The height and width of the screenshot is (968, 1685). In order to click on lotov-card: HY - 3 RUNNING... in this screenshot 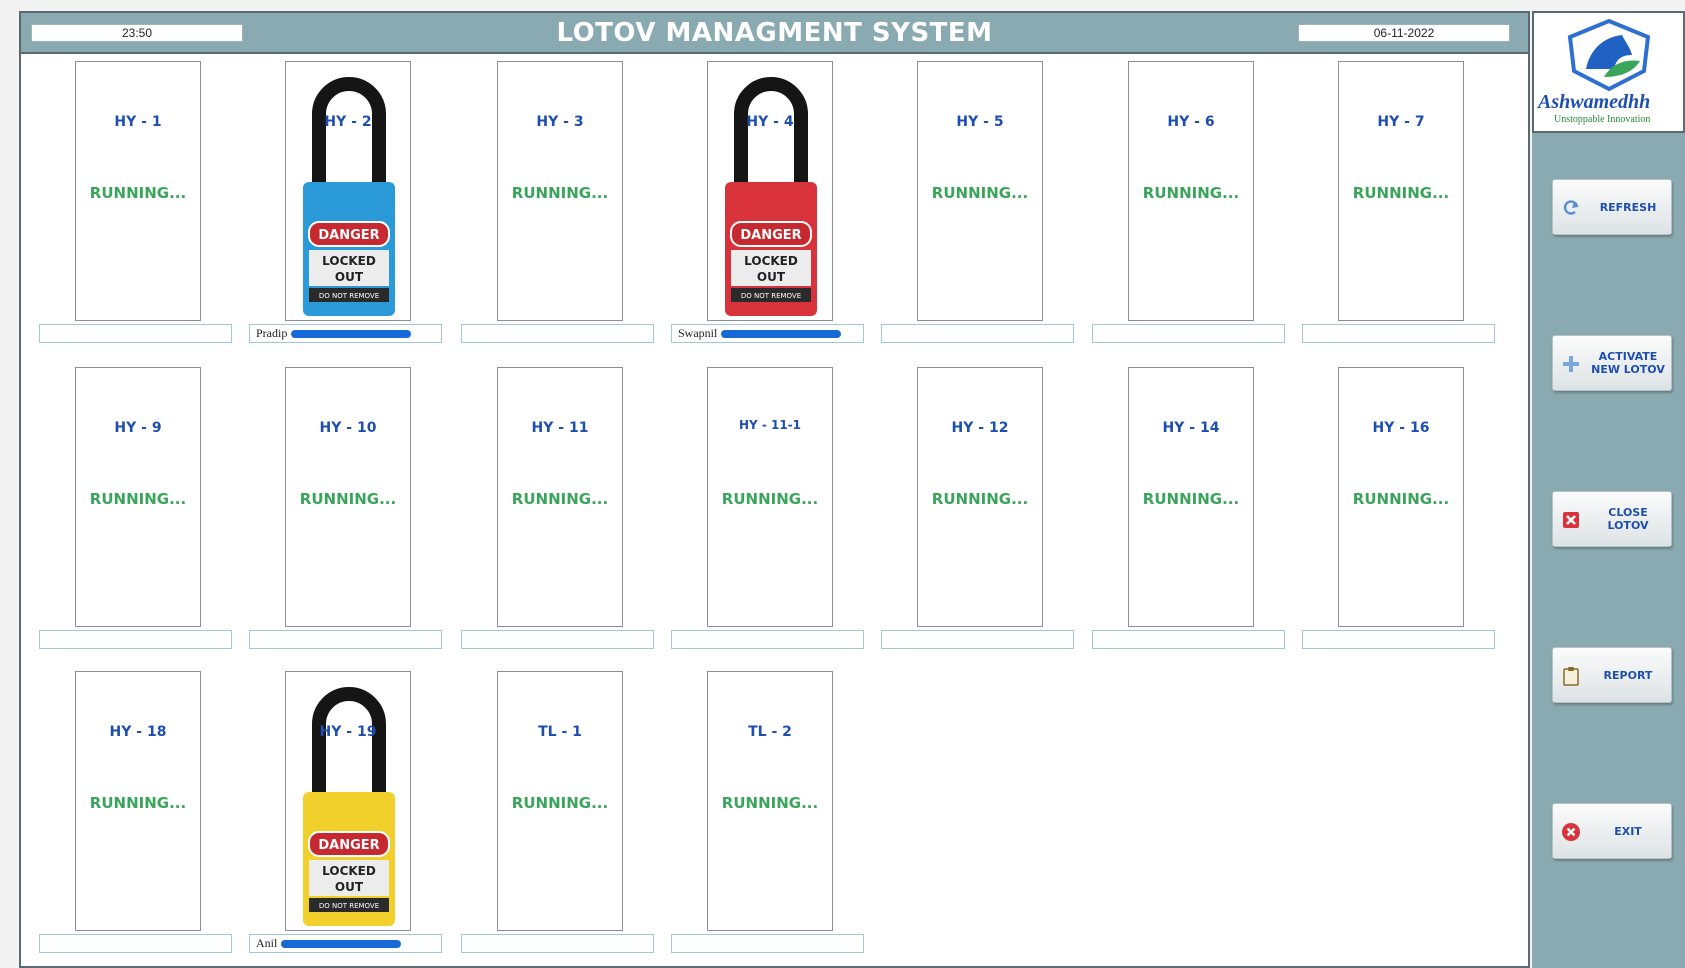, I will do `click(560, 191)`.